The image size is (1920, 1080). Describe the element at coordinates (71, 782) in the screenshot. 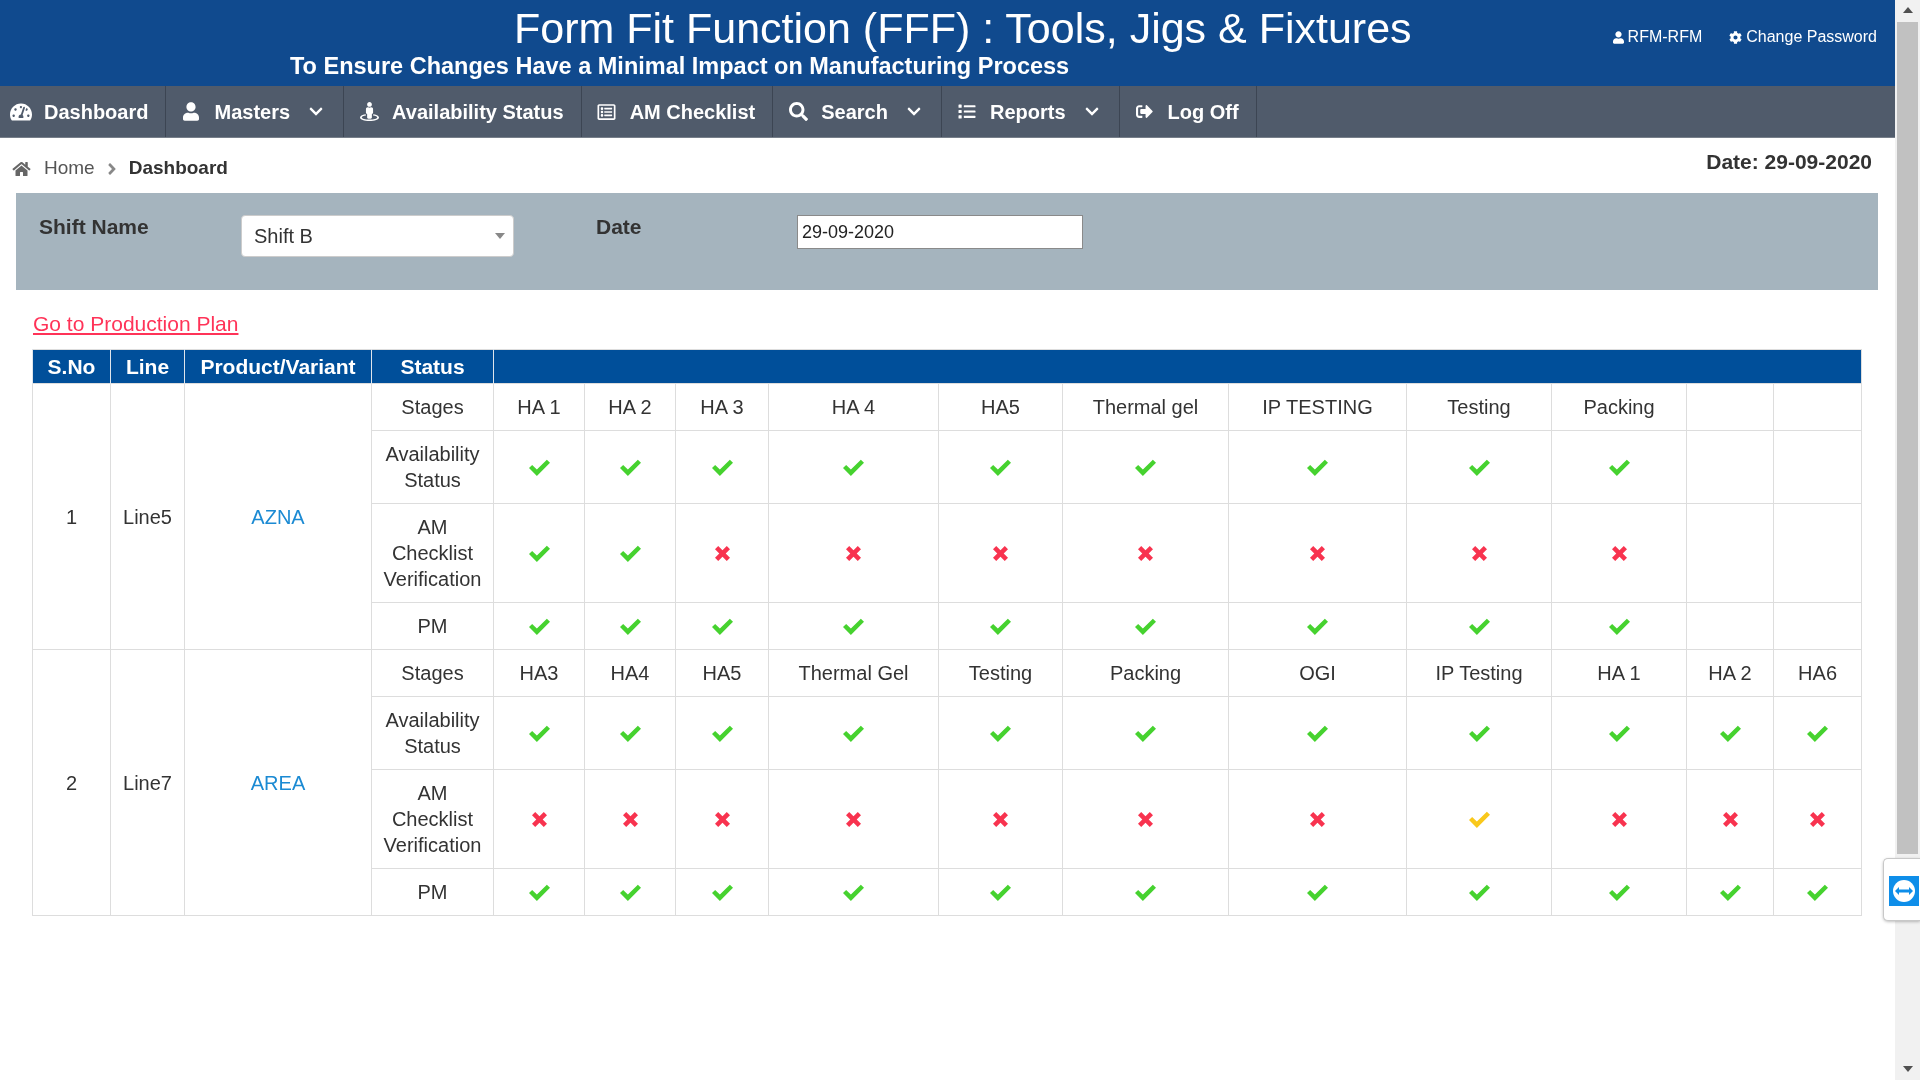

I see `table-cell: 2` at that location.